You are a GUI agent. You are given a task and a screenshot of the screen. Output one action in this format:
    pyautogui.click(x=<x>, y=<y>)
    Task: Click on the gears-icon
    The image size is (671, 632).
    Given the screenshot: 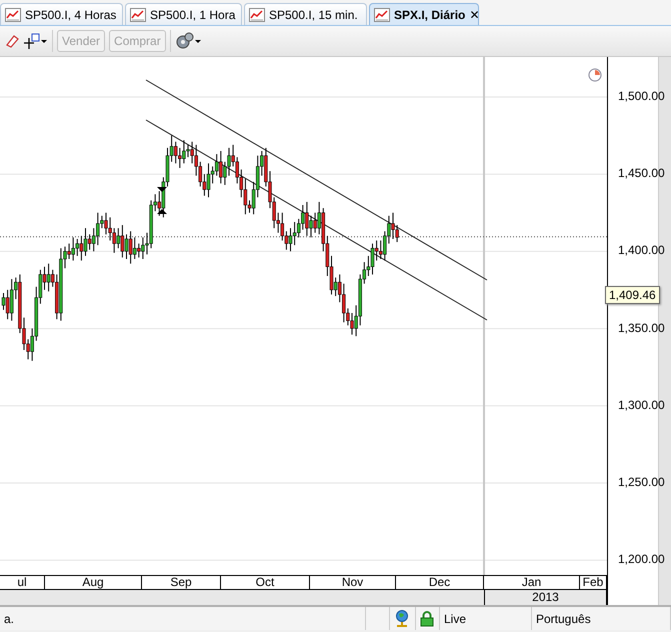 What is the action you would take?
    pyautogui.click(x=187, y=41)
    